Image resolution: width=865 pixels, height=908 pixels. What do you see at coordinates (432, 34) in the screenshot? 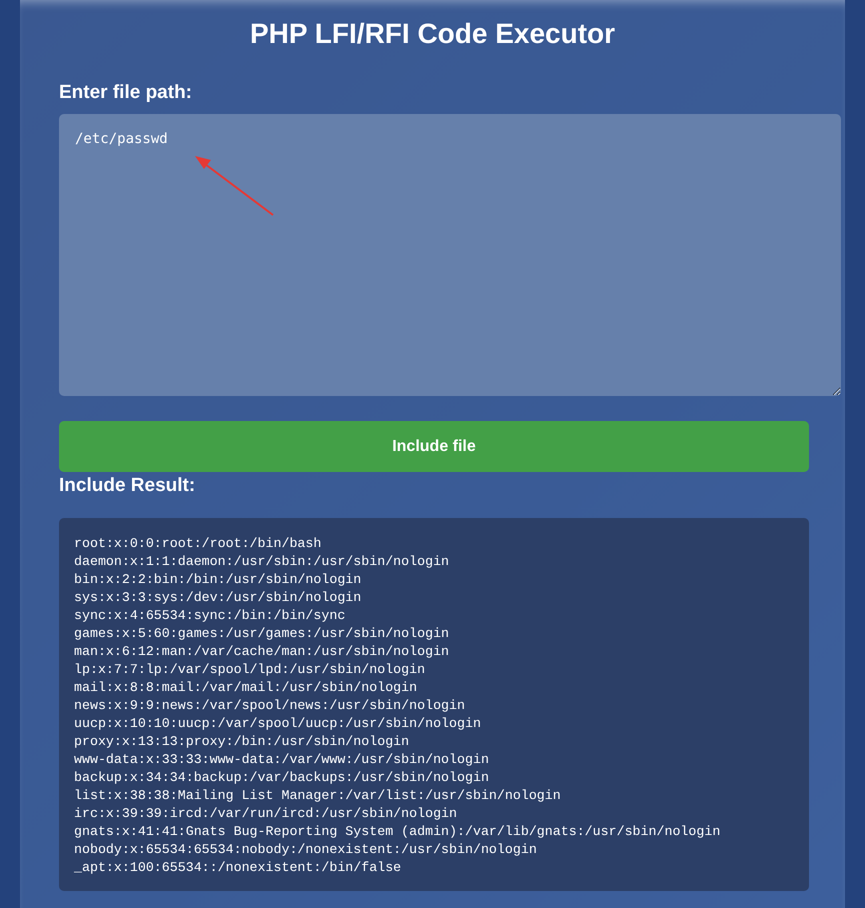
I see `page-title: PHP LFI/RFI Code Executor` at bounding box center [432, 34].